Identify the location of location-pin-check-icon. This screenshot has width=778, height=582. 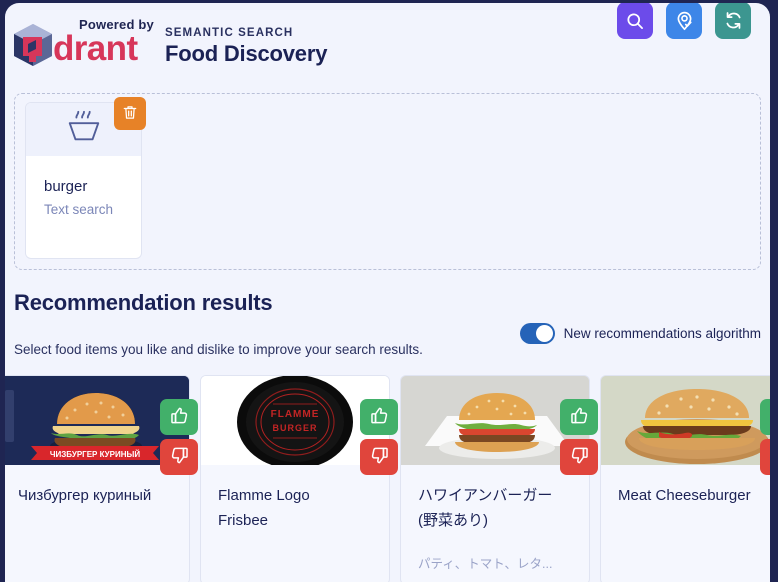
(684, 20).